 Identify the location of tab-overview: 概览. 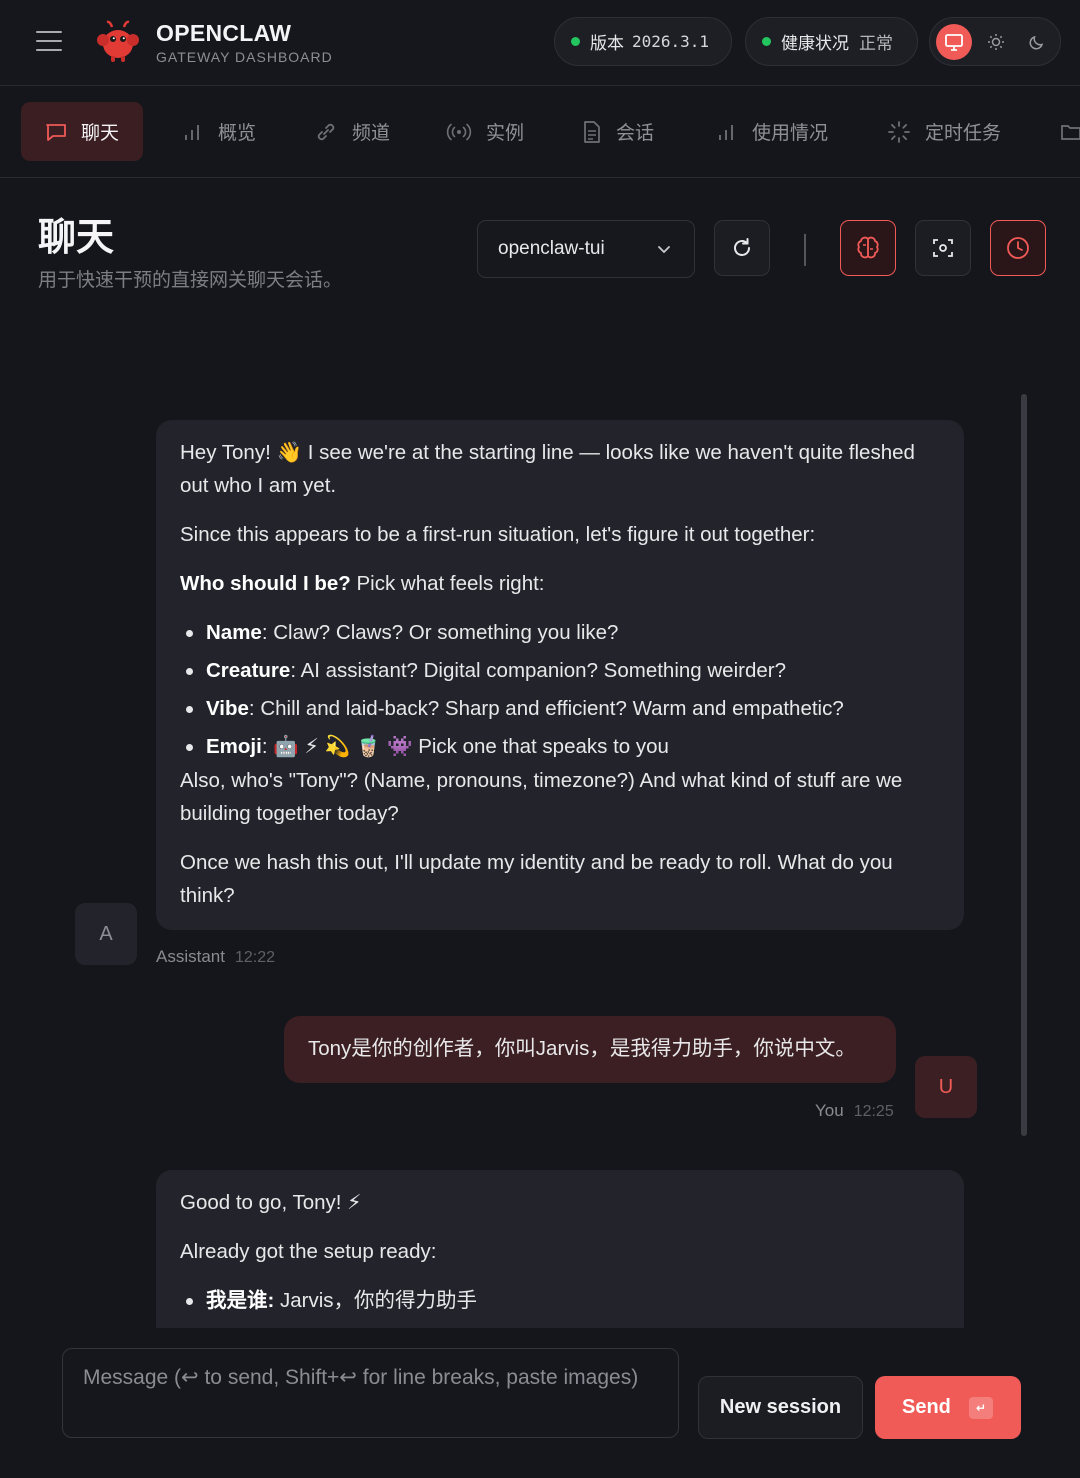
(219, 131).